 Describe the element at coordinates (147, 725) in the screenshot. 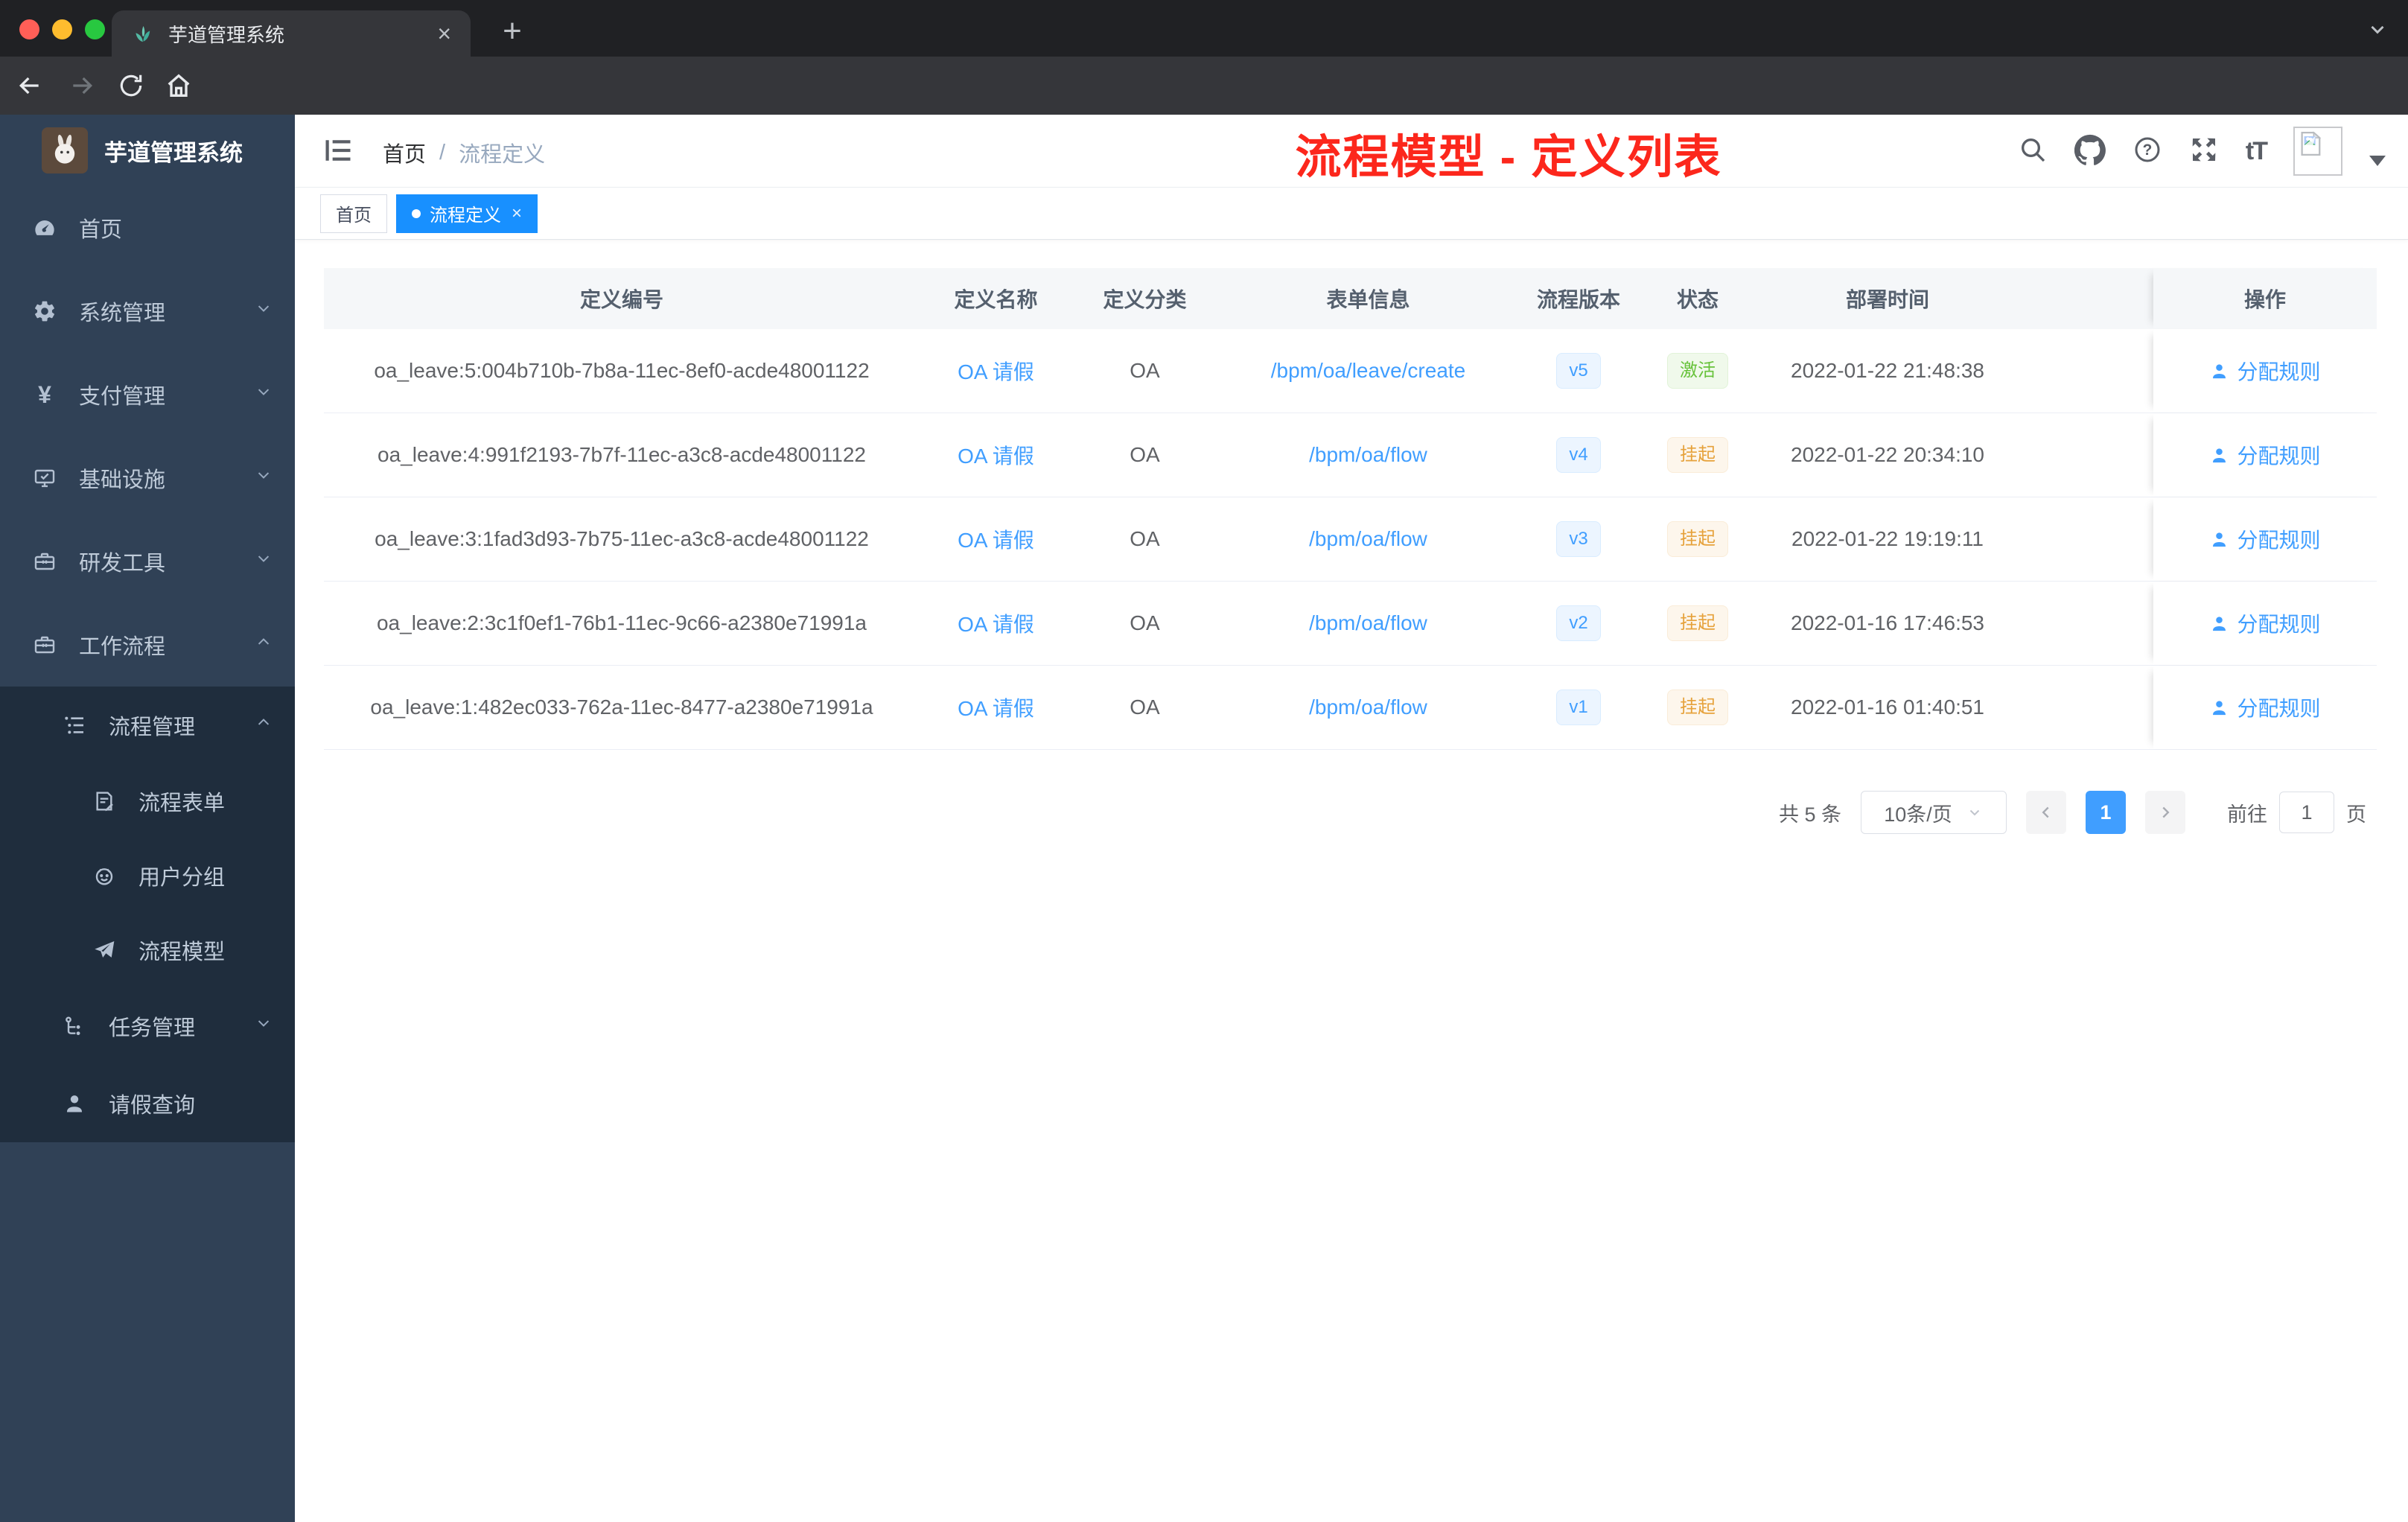

I see `sidebar-item-process-management: 流程管理` at that location.